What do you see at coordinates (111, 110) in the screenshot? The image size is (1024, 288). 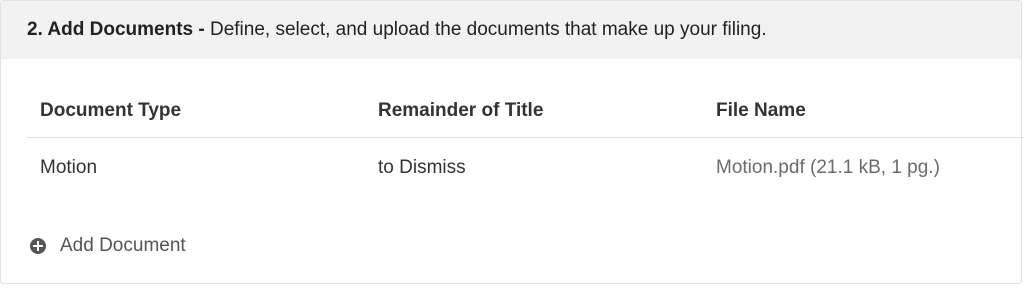 I see `header-document-type: Document Type` at bounding box center [111, 110].